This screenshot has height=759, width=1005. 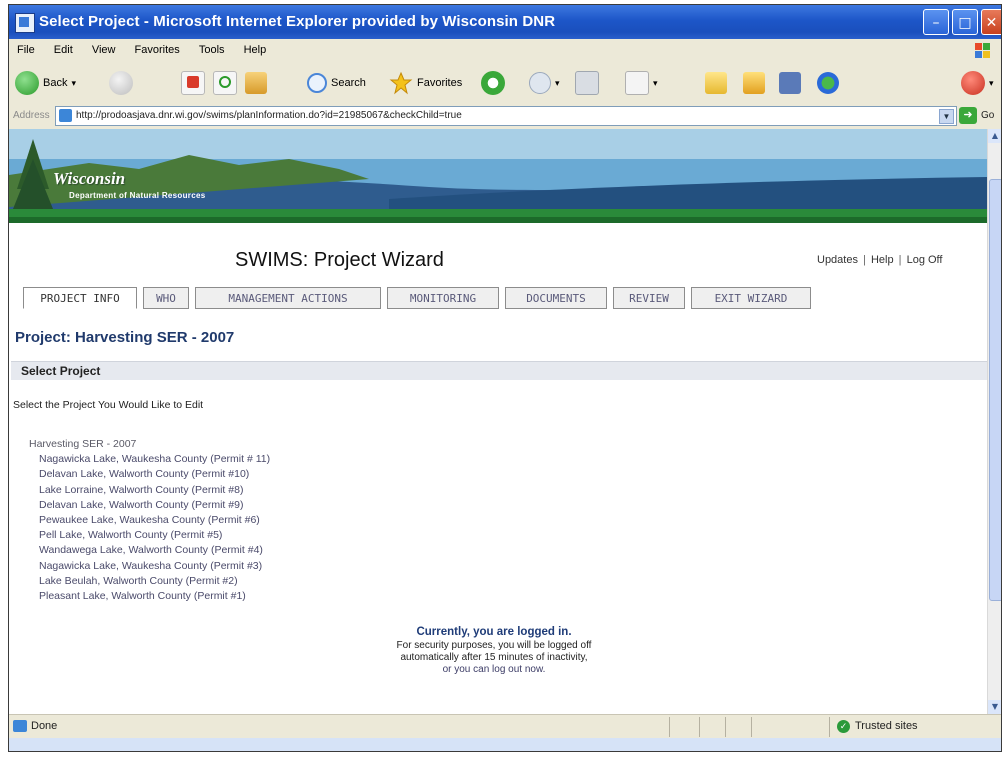 I want to click on taskbar-edge, so click(x=505, y=744).